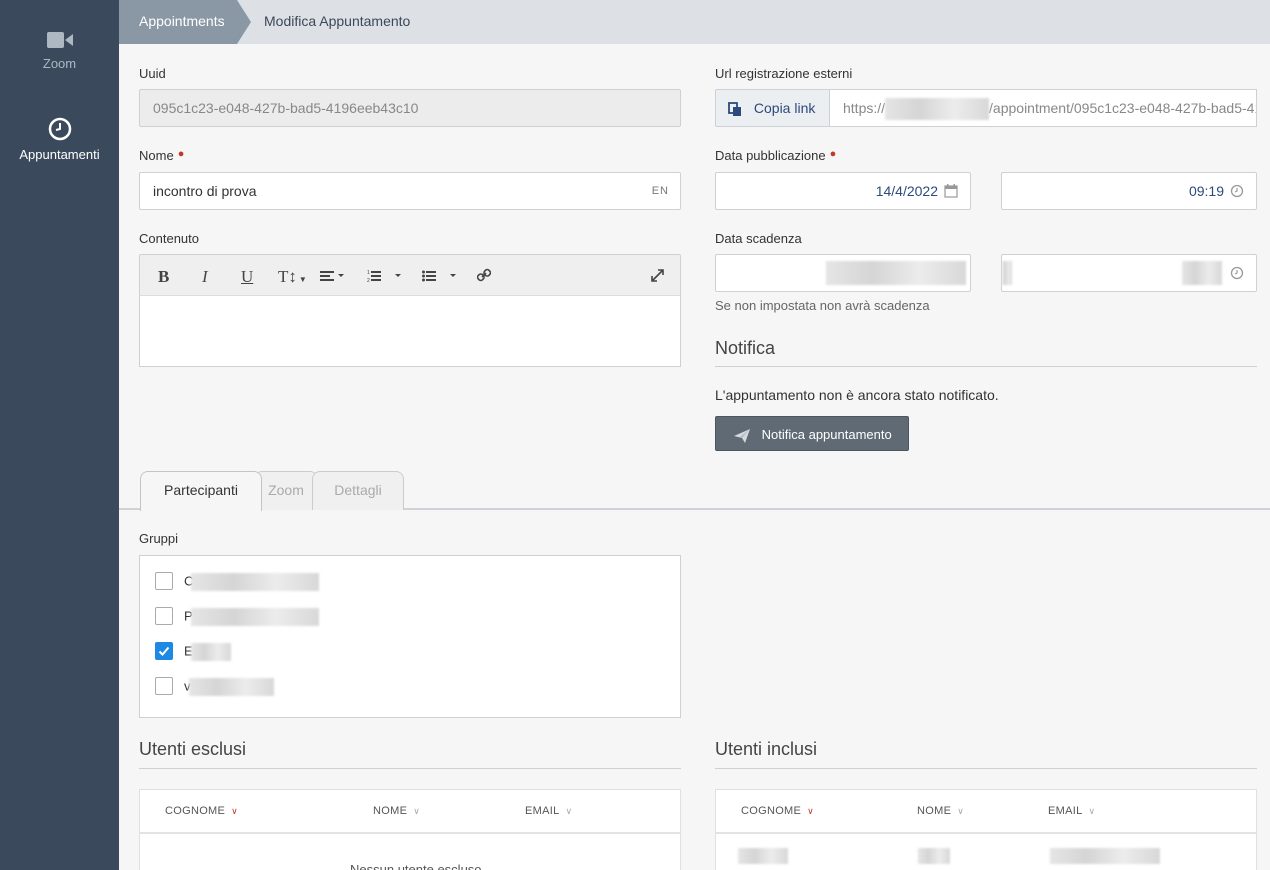  What do you see at coordinates (763, 856) in the screenshot?
I see `redacted-cognome` at bounding box center [763, 856].